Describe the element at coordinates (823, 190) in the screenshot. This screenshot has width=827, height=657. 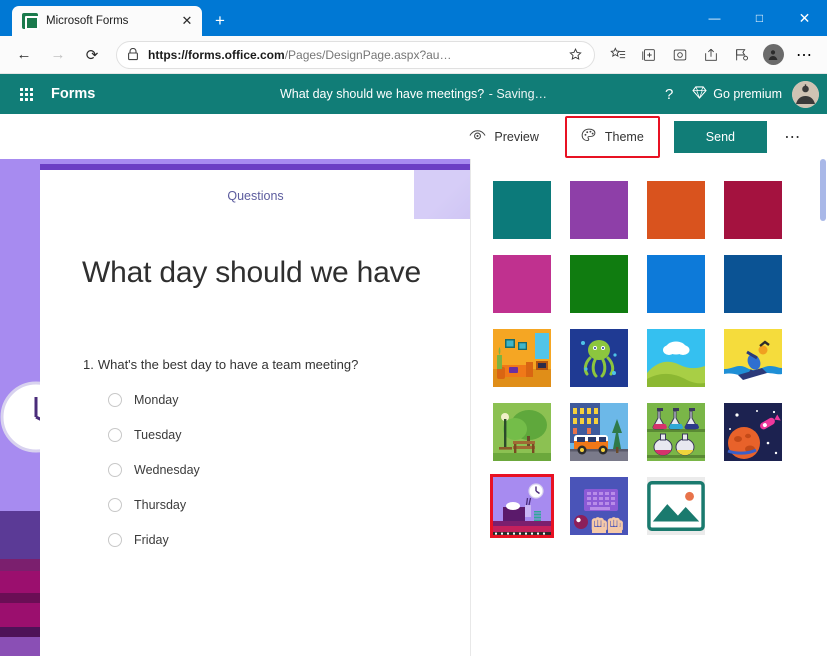
I see `panel-scrollbar` at that location.